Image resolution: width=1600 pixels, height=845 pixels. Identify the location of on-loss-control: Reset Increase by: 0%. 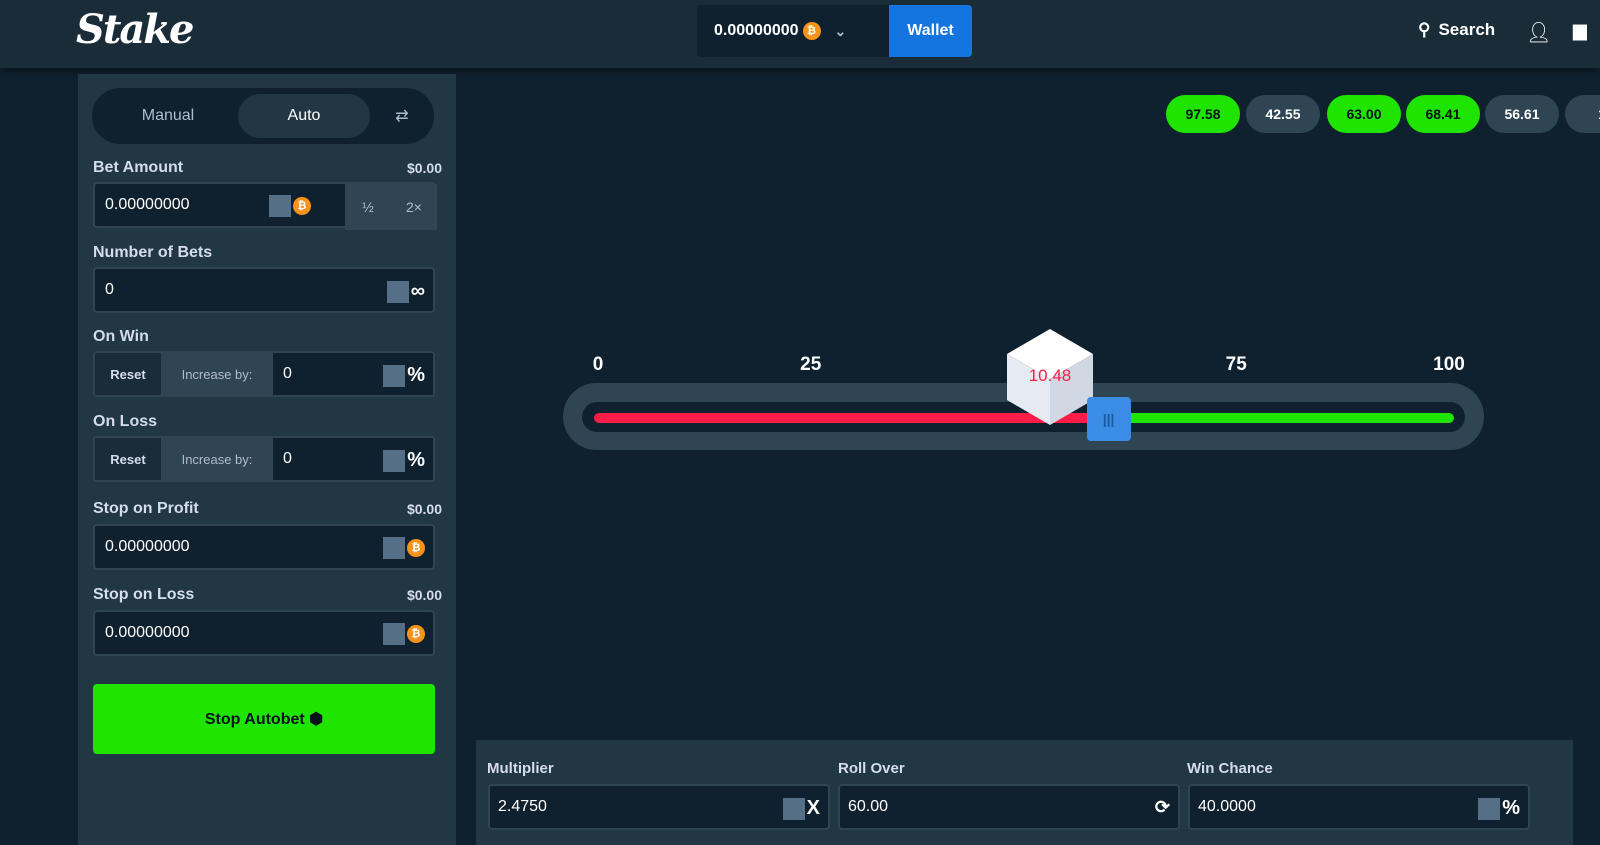
(264, 459).